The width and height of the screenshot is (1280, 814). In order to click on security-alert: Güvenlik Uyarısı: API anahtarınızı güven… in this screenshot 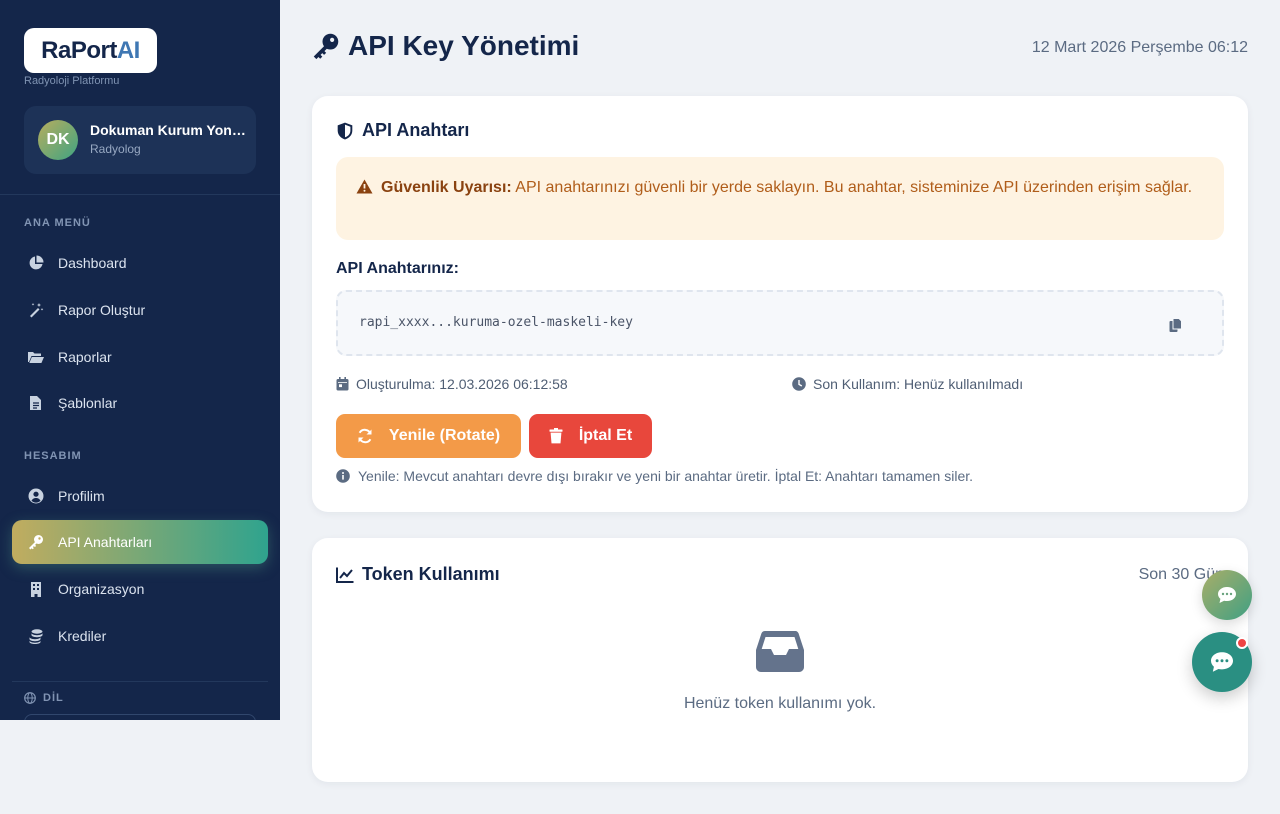, I will do `click(780, 198)`.